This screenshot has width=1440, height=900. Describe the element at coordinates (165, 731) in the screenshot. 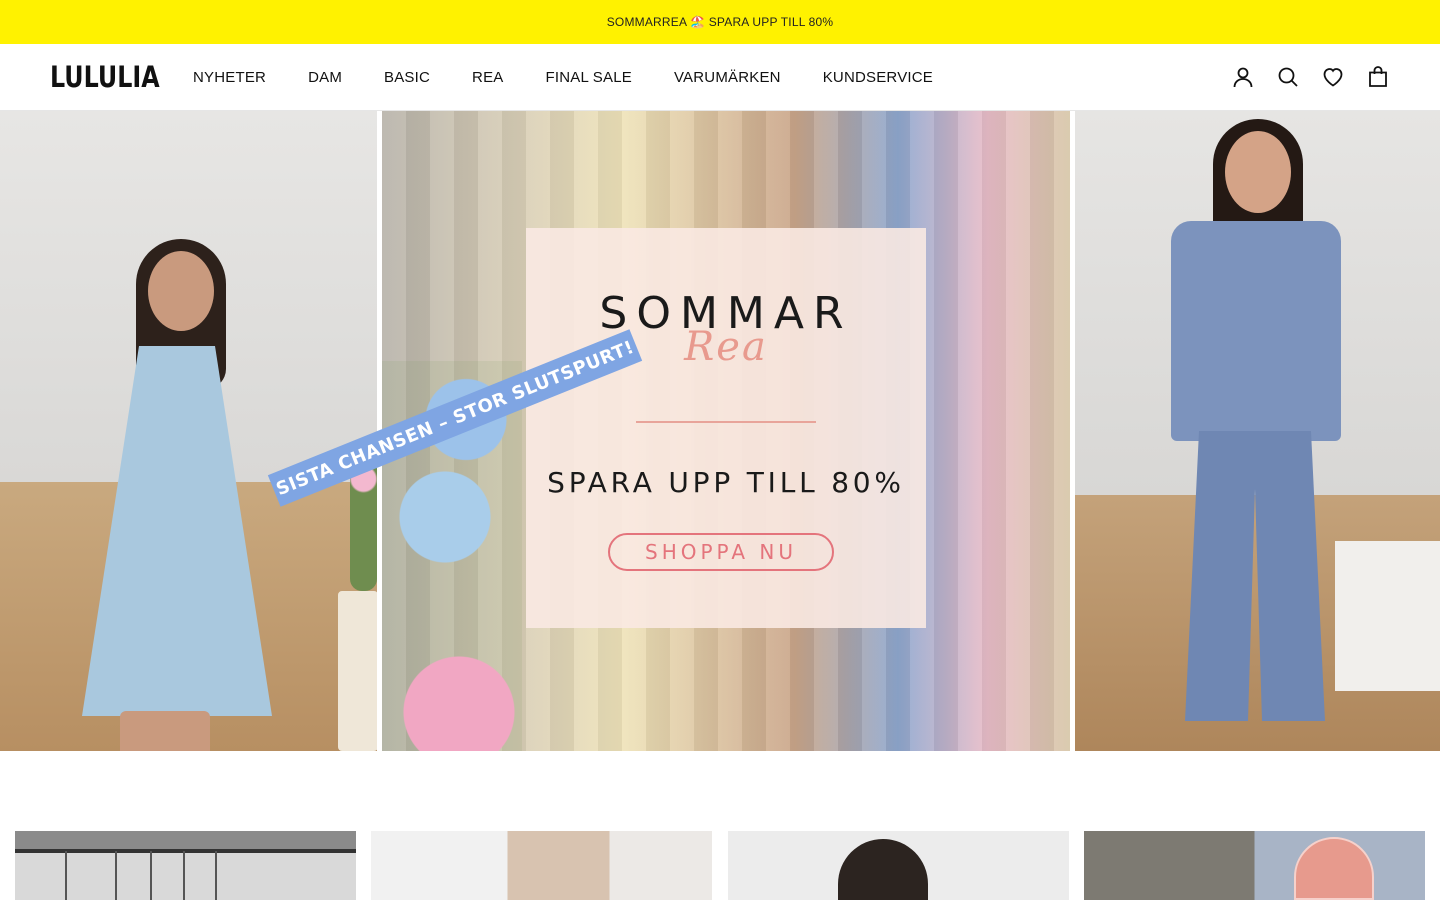

I see `model-legs-left` at that location.